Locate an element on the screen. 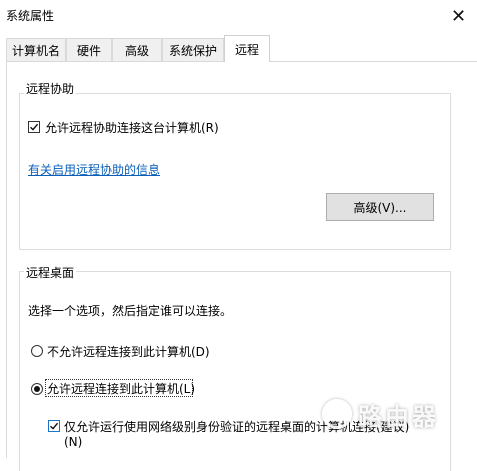  remote-assistance-info-link: 有关启用远程协助的信息 is located at coordinates (94, 169).